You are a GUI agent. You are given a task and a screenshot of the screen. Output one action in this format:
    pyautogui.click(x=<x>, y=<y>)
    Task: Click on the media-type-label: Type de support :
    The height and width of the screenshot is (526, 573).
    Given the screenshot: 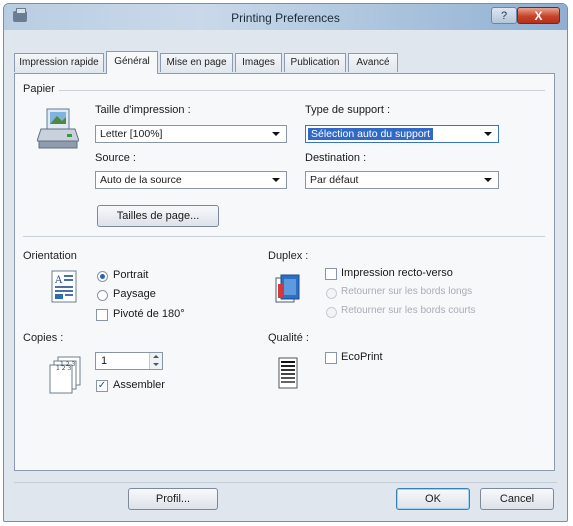 What is the action you would take?
    pyautogui.click(x=347, y=110)
    